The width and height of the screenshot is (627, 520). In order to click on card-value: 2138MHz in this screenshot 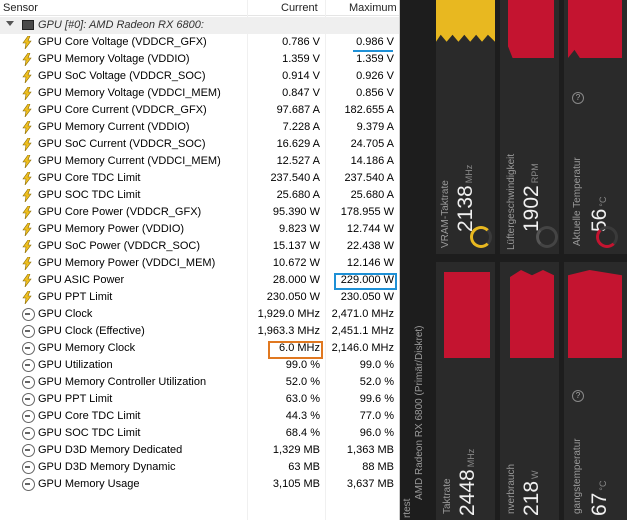, I will do `click(465, 198)`.